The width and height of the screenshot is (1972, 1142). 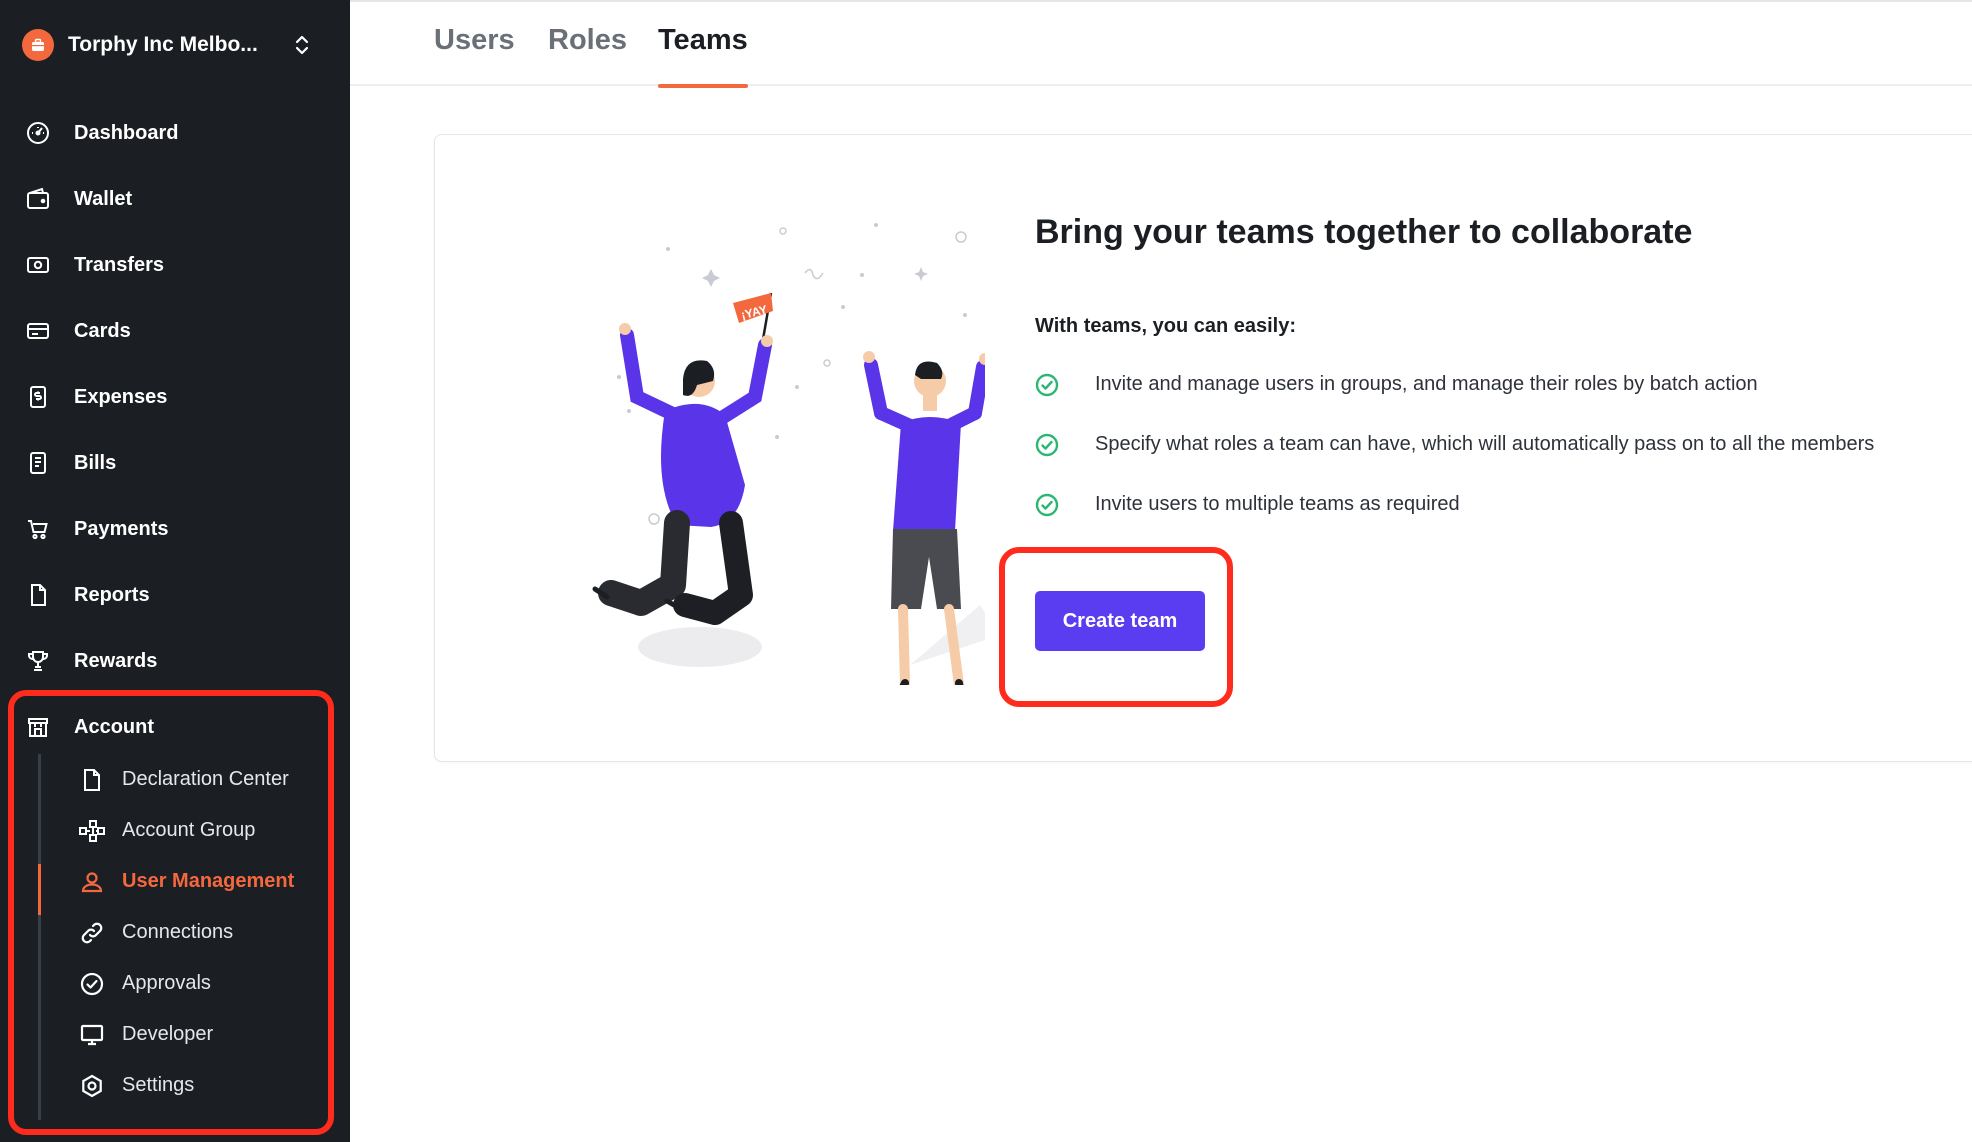 I want to click on nav-item-rewards: Rewards, so click(x=175, y=661).